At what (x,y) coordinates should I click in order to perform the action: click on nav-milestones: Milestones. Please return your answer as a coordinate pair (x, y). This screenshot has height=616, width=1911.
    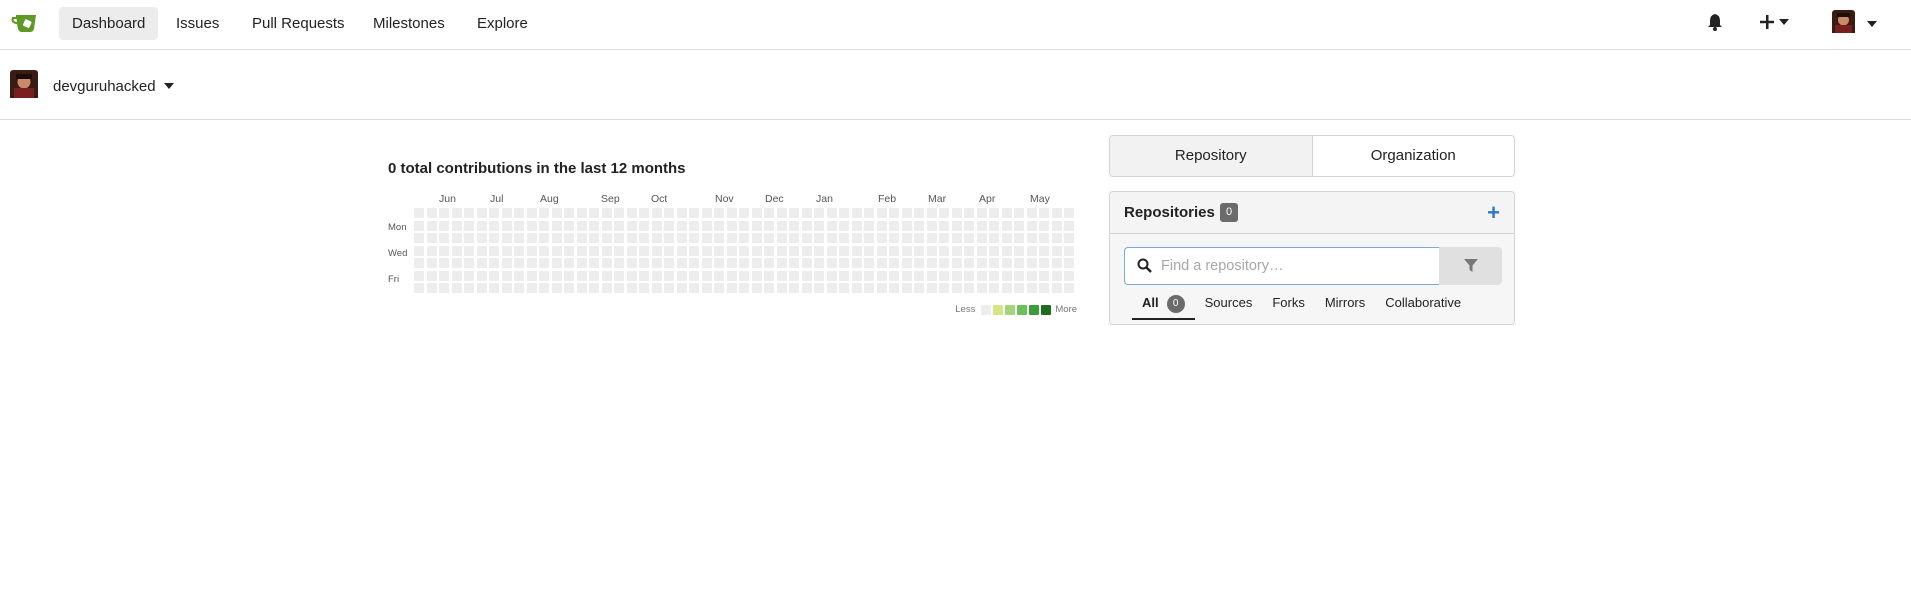
    Looking at the image, I should click on (409, 23).